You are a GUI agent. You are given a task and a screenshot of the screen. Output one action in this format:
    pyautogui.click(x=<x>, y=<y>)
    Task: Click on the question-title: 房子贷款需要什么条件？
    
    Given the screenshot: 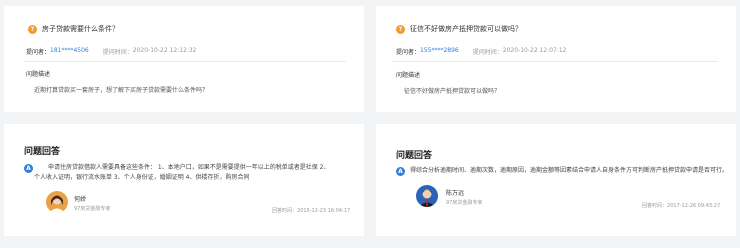 What is the action you would take?
    pyautogui.click(x=80, y=29)
    